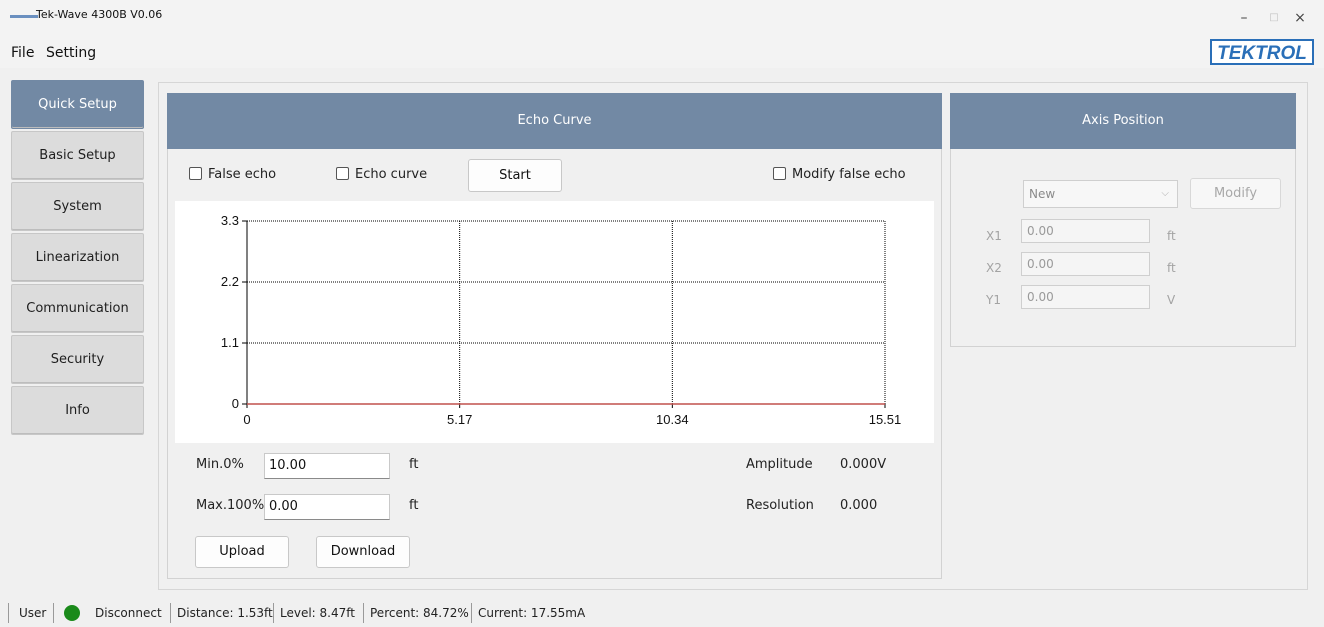 Image resolution: width=1324 pixels, height=627 pixels. I want to click on false-echo-label: False echo, so click(242, 174).